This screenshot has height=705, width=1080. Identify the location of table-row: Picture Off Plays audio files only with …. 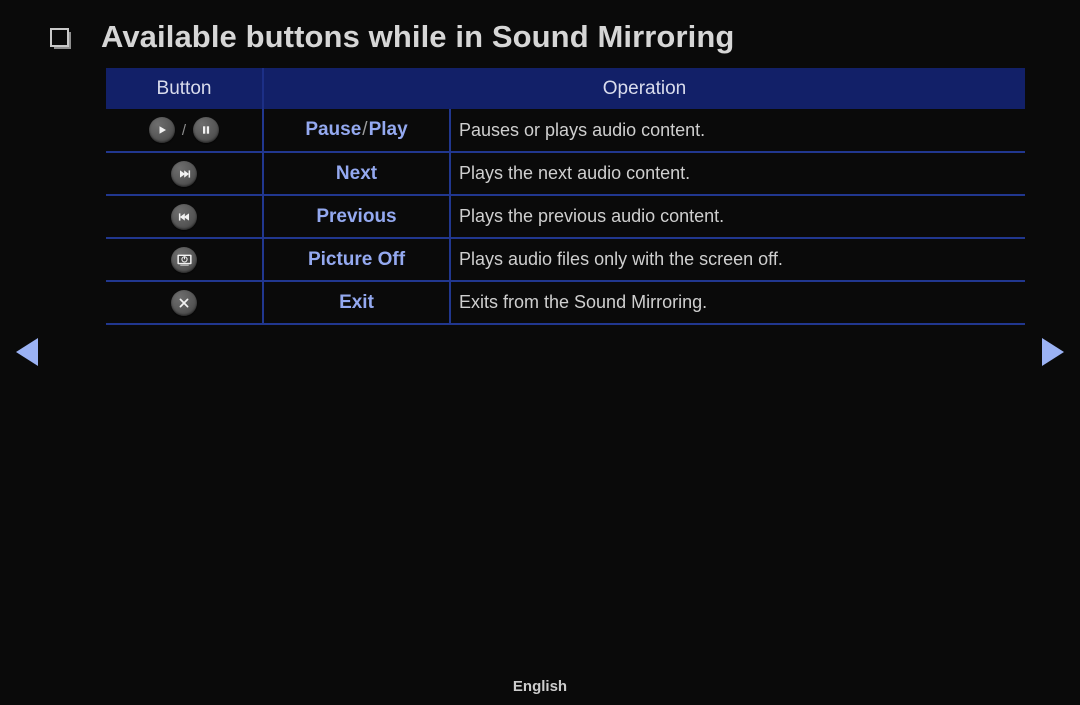
(566, 260).